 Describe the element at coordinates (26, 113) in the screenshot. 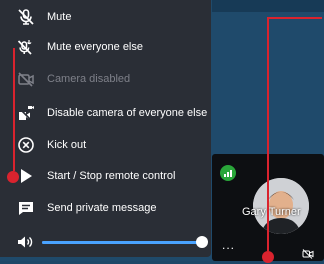

I see `camera-all-off-icon` at that location.